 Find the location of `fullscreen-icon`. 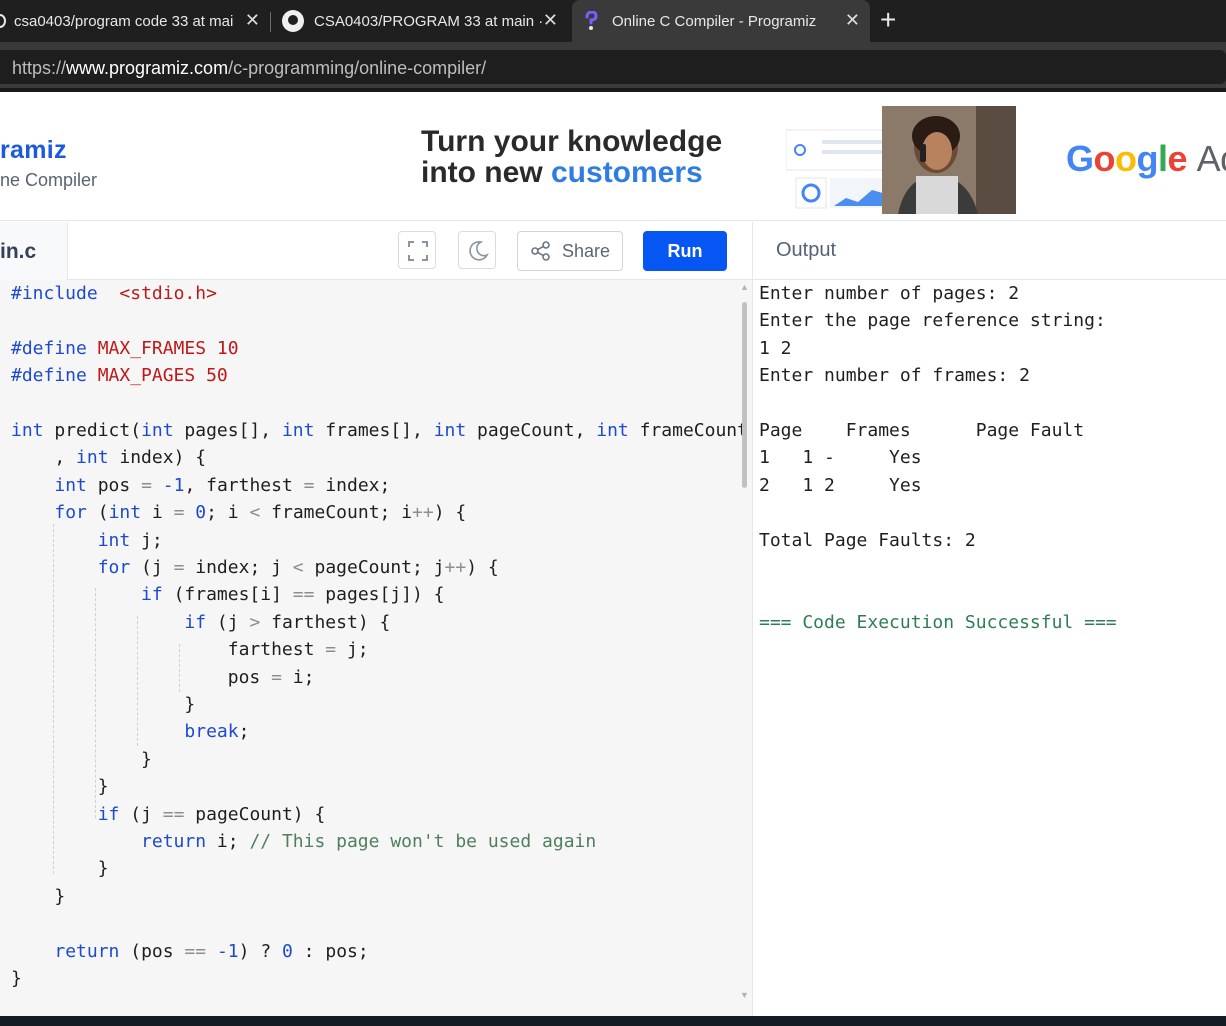

fullscreen-icon is located at coordinates (418, 251).